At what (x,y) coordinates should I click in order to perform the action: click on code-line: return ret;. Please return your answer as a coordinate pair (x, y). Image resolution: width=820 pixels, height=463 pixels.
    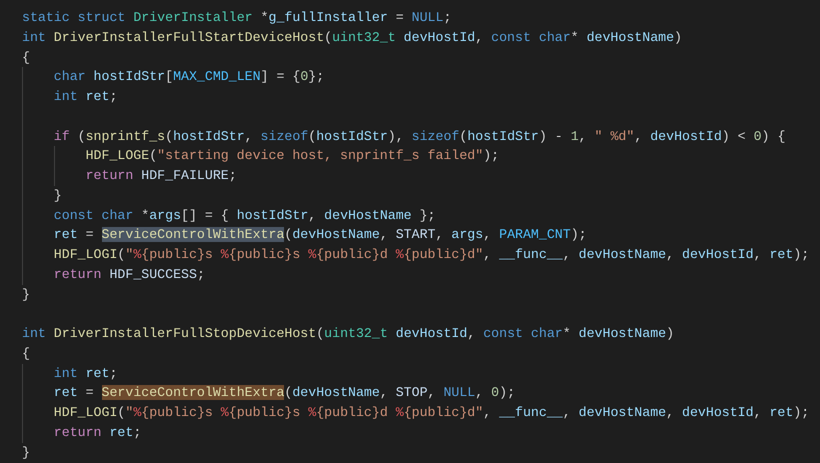
    Looking at the image, I should click on (98, 433).